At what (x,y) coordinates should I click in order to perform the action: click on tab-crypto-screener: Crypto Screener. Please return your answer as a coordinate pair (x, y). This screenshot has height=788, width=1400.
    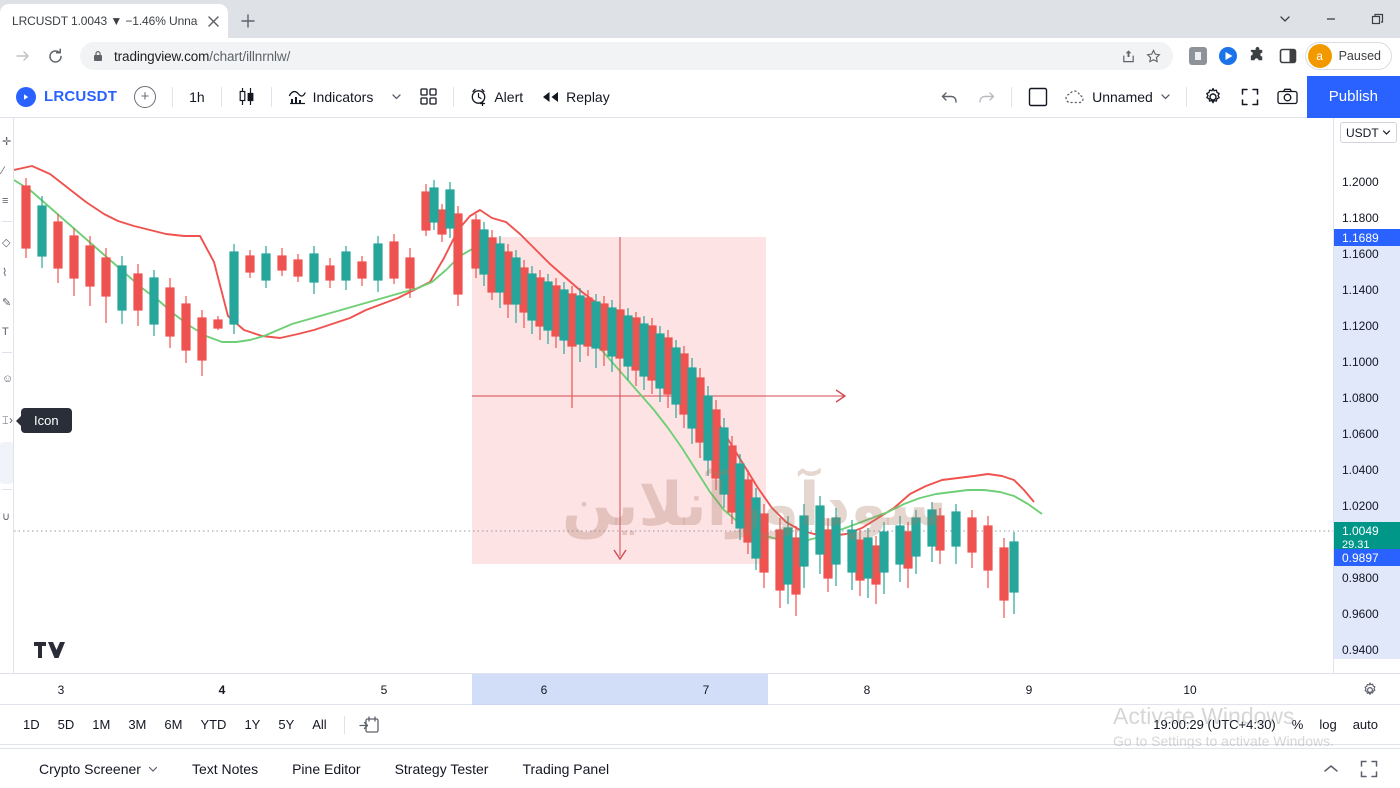
    Looking at the image, I should click on (98, 768).